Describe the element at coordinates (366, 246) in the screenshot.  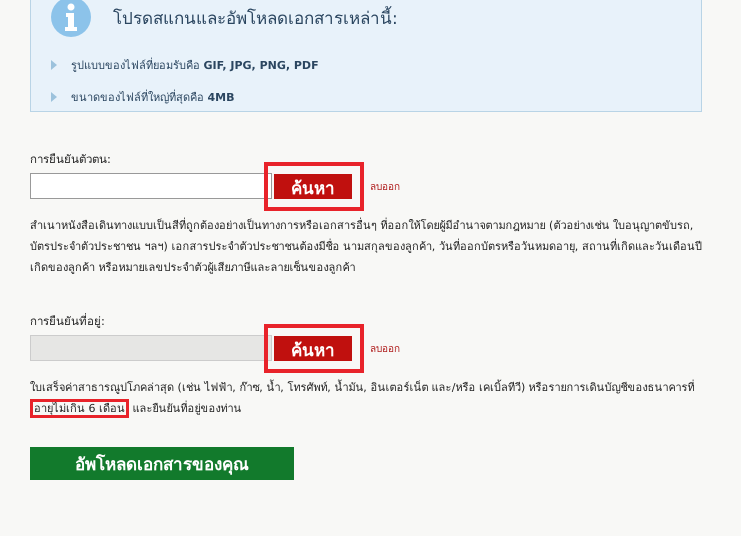
I see `description-text: สำเนาหนังสือเดินทางแบบเป็นสีที่ถูกต้องอย่างเป็นทางการหรือเอกสารอื่นๆ ที่ออกให้โดยผู้มีอำนาจตามกฎหมาย (ตัวอย่างเช่น ใบอนุญาตขับรถ, บัตรประจำตัวประชาชน ฯลฯ) เอกสารประจำตัวประชาชนต้องมีชื่อ นามสกุลของลูกค้า, วันที่ออกบัตรหรือวันหมดอายุ, สถานที่เกิดและวันเดือนปีเกิดของลูกค้า หรือหมายเลขประจำตัวผู้เสียภาษีและลายเซ็นของลูกค้า` at that location.